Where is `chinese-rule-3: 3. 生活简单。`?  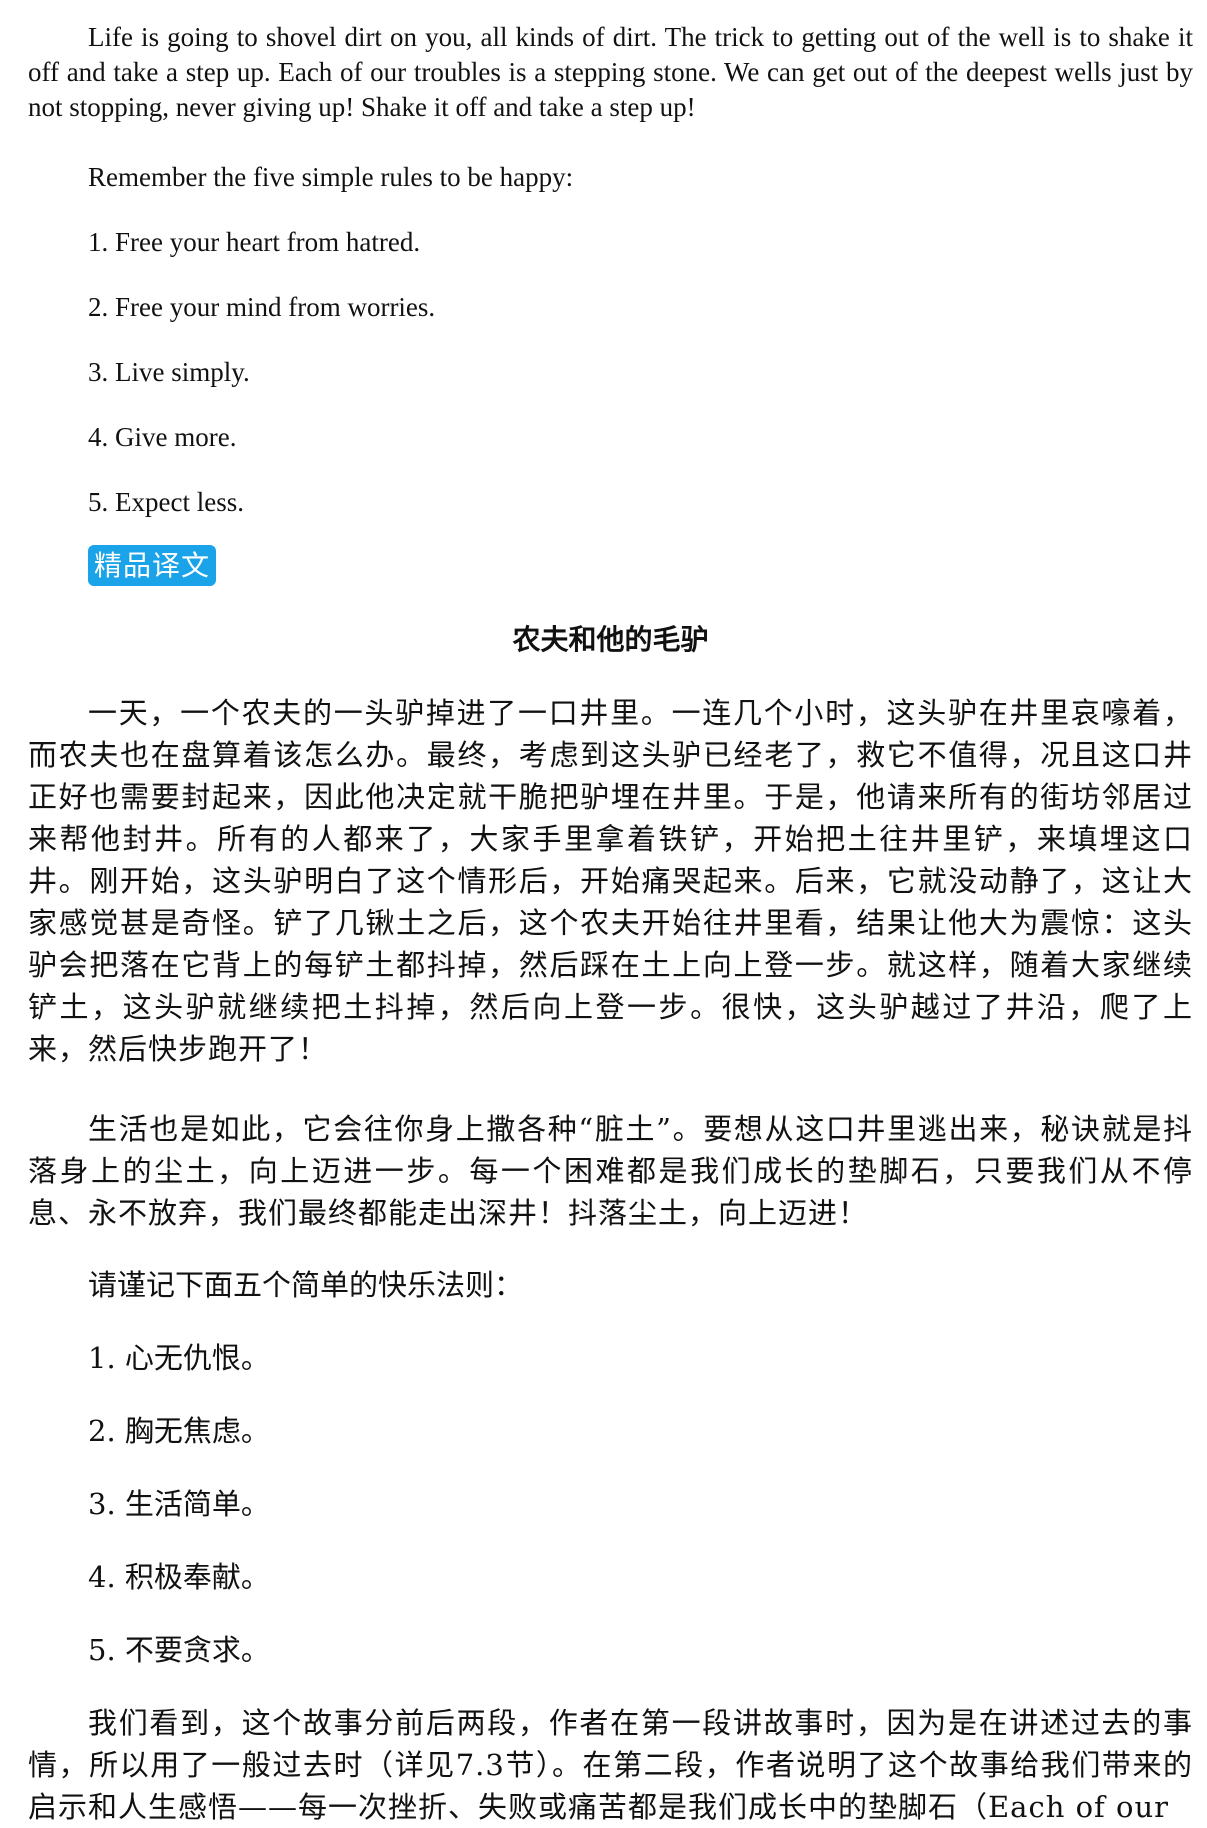
chinese-rule-3: 3. 生活简单。 is located at coordinates (179, 1504).